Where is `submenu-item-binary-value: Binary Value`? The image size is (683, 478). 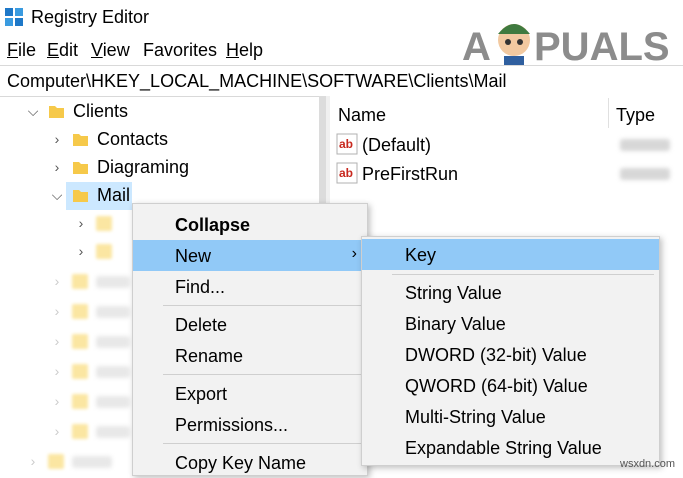
submenu-item-binary-value: Binary Value is located at coordinates (510, 323).